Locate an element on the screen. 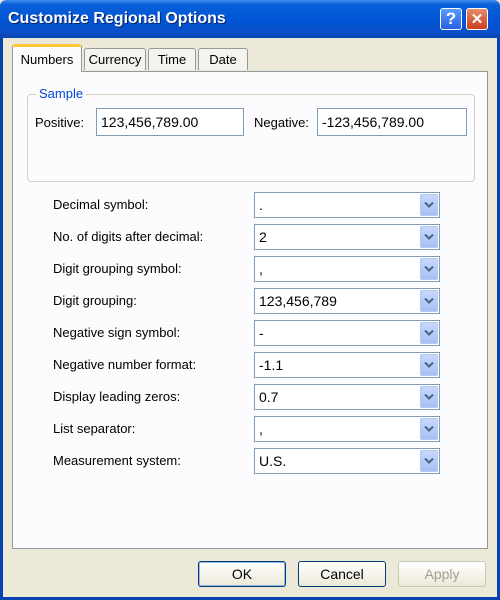  digit-grouping-select: 123,456,789 is located at coordinates (347, 301).